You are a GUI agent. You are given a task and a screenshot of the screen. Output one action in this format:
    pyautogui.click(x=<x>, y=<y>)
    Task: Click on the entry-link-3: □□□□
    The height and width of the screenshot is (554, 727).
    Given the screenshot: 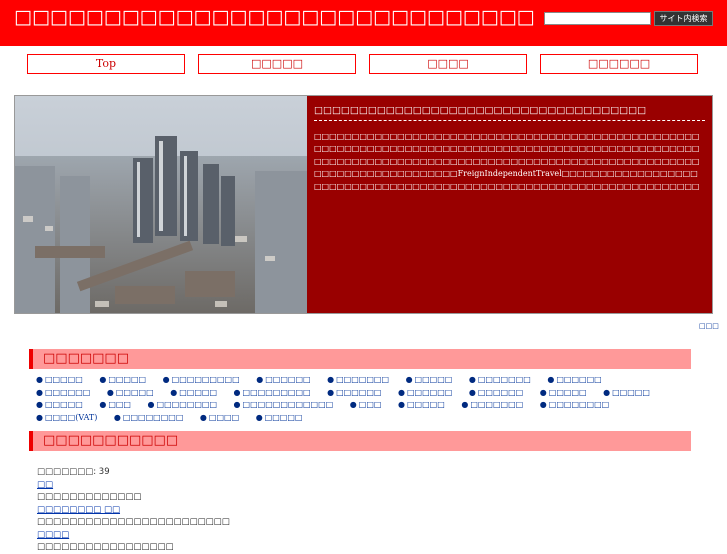 What is the action you would take?
    pyautogui.click(x=357, y=535)
    